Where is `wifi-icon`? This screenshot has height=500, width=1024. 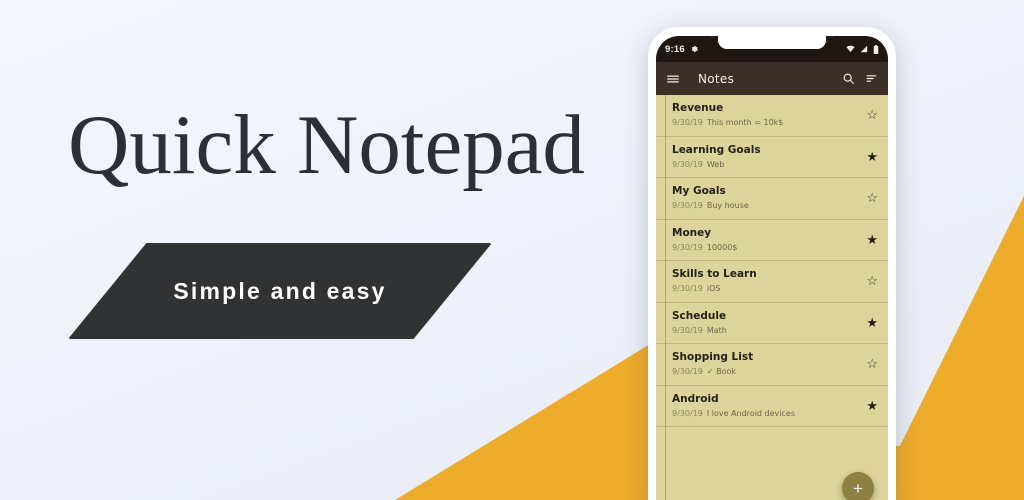 wifi-icon is located at coordinates (850, 49).